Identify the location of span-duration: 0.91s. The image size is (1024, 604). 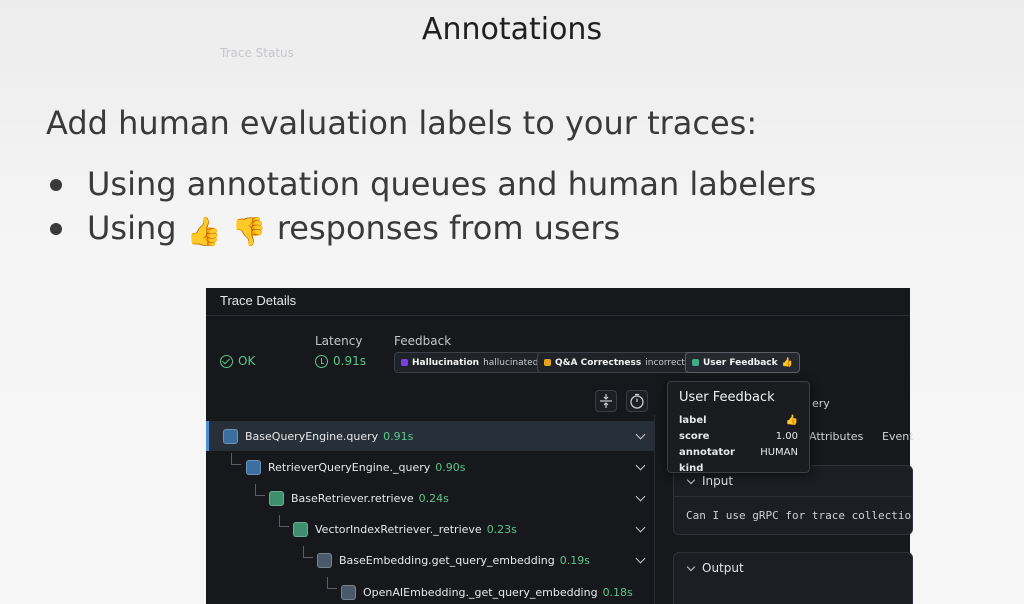
(398, 436).